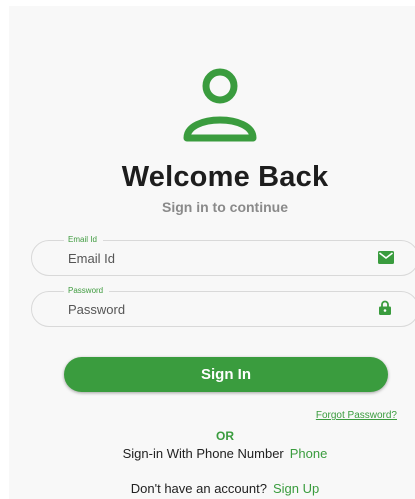 The width and height of the screenshot is (415, 499). Describe the element at coordinates (226, 374) in the screenshot. I see `sign-in-button: Sign In` at that location.